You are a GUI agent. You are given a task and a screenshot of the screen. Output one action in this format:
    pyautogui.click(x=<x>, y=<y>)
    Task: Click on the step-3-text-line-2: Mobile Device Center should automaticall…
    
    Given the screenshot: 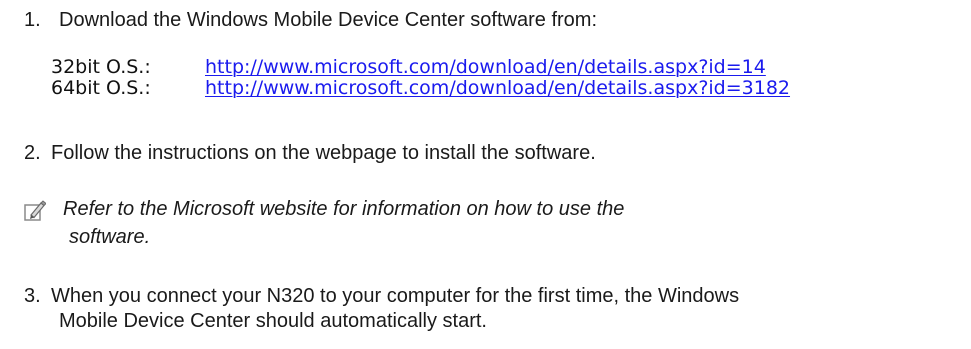 What is the action you would take?
    pyautogui.click(x=273, y=321)
    